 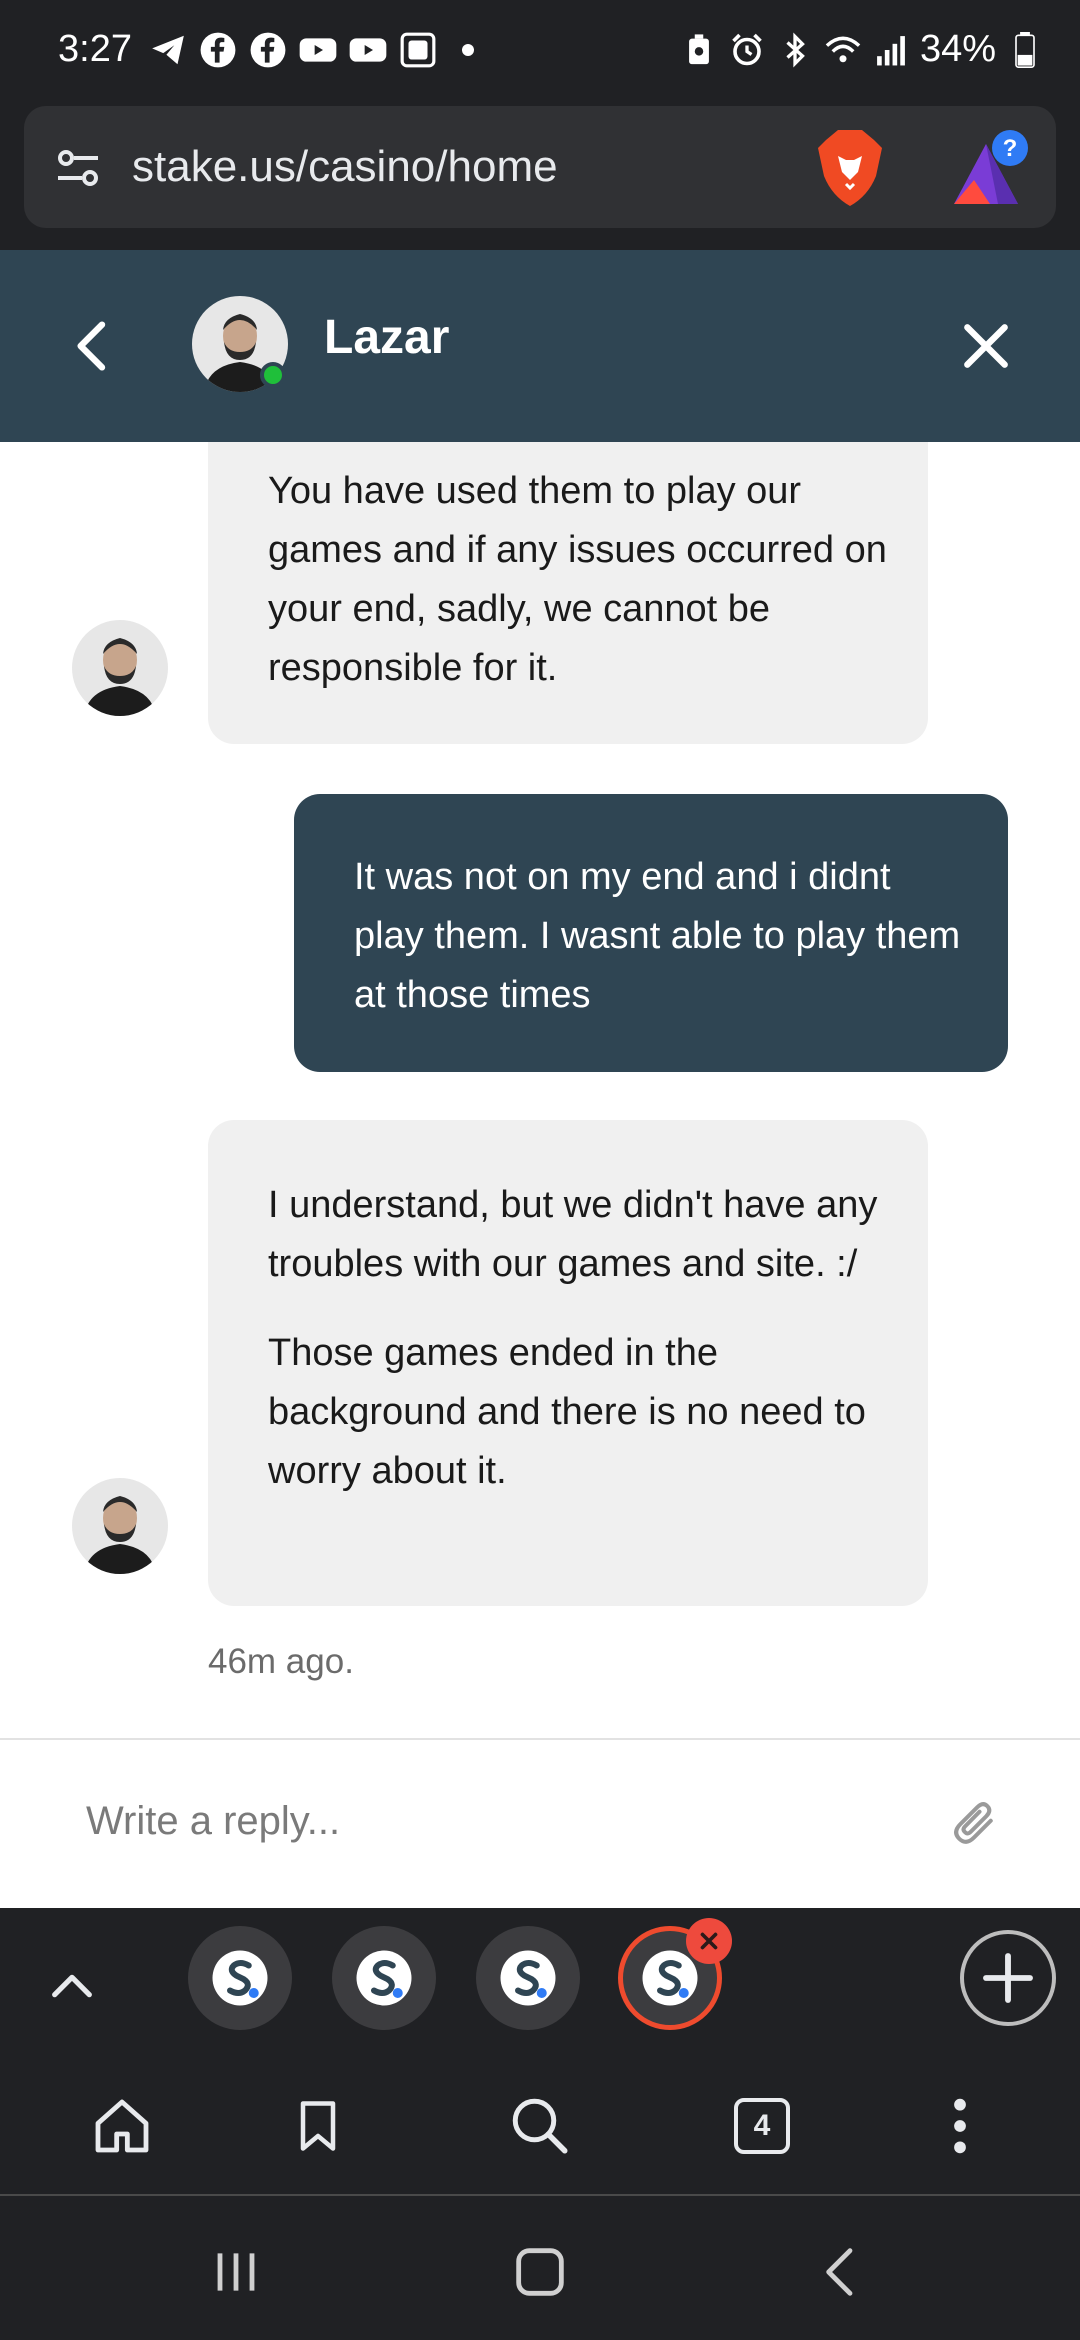 I want to click on bookmarks-button, so click(x=318, y=2126).